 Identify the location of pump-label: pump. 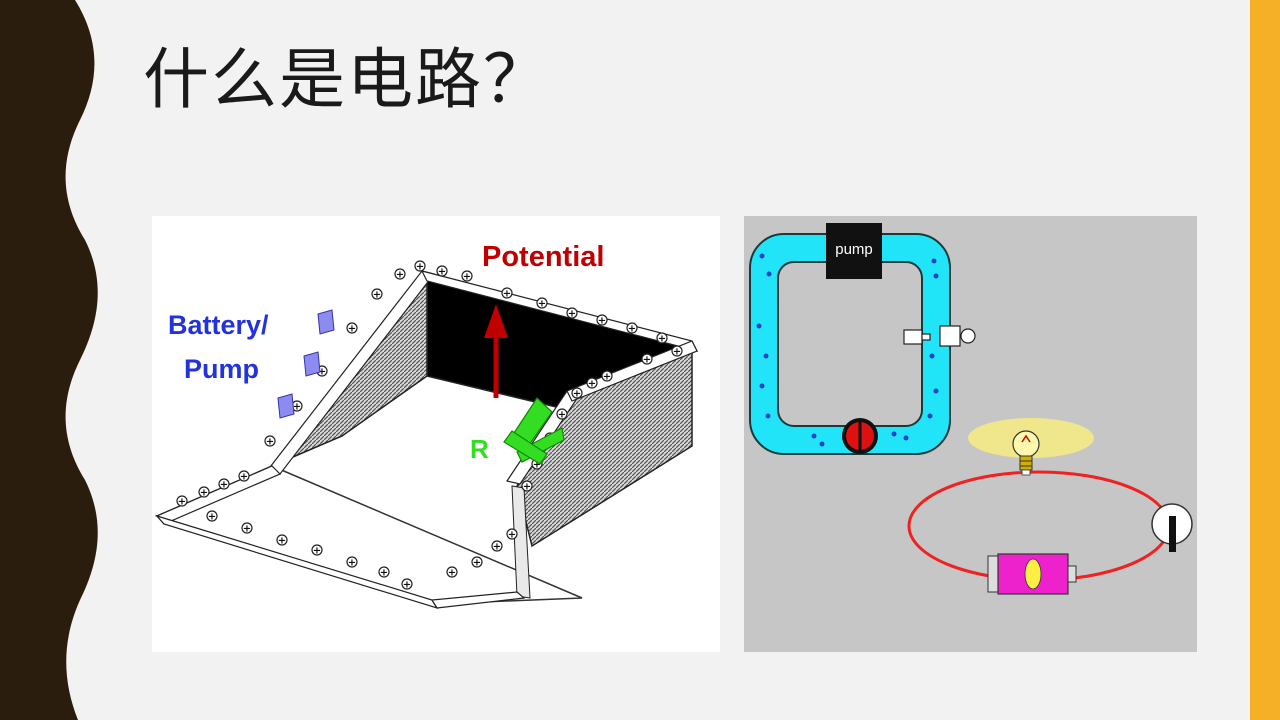
(854, 249).